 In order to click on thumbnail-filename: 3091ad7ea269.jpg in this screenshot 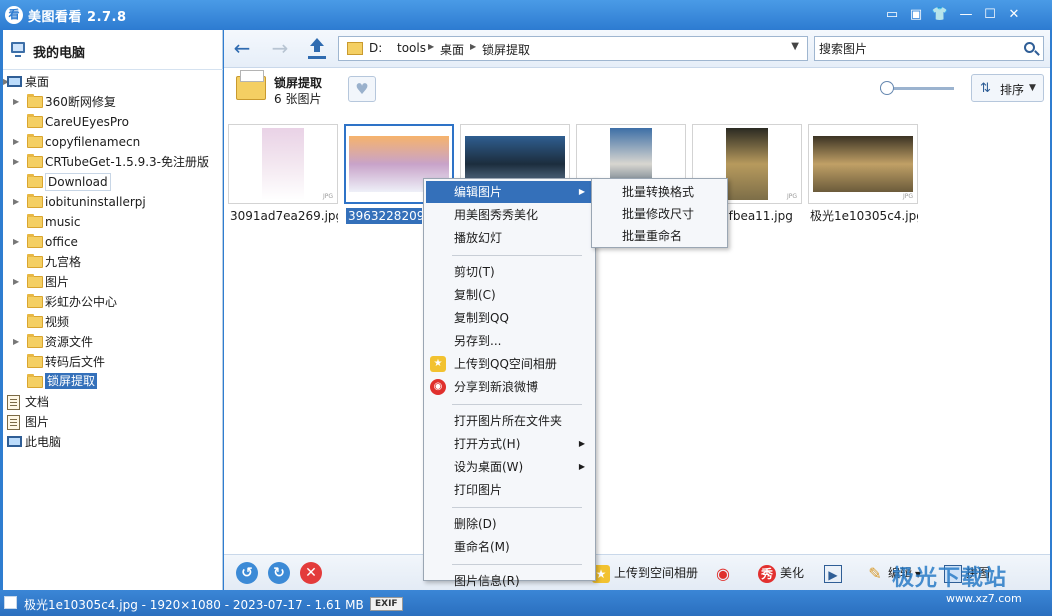, I will do `click(284, 216)`.